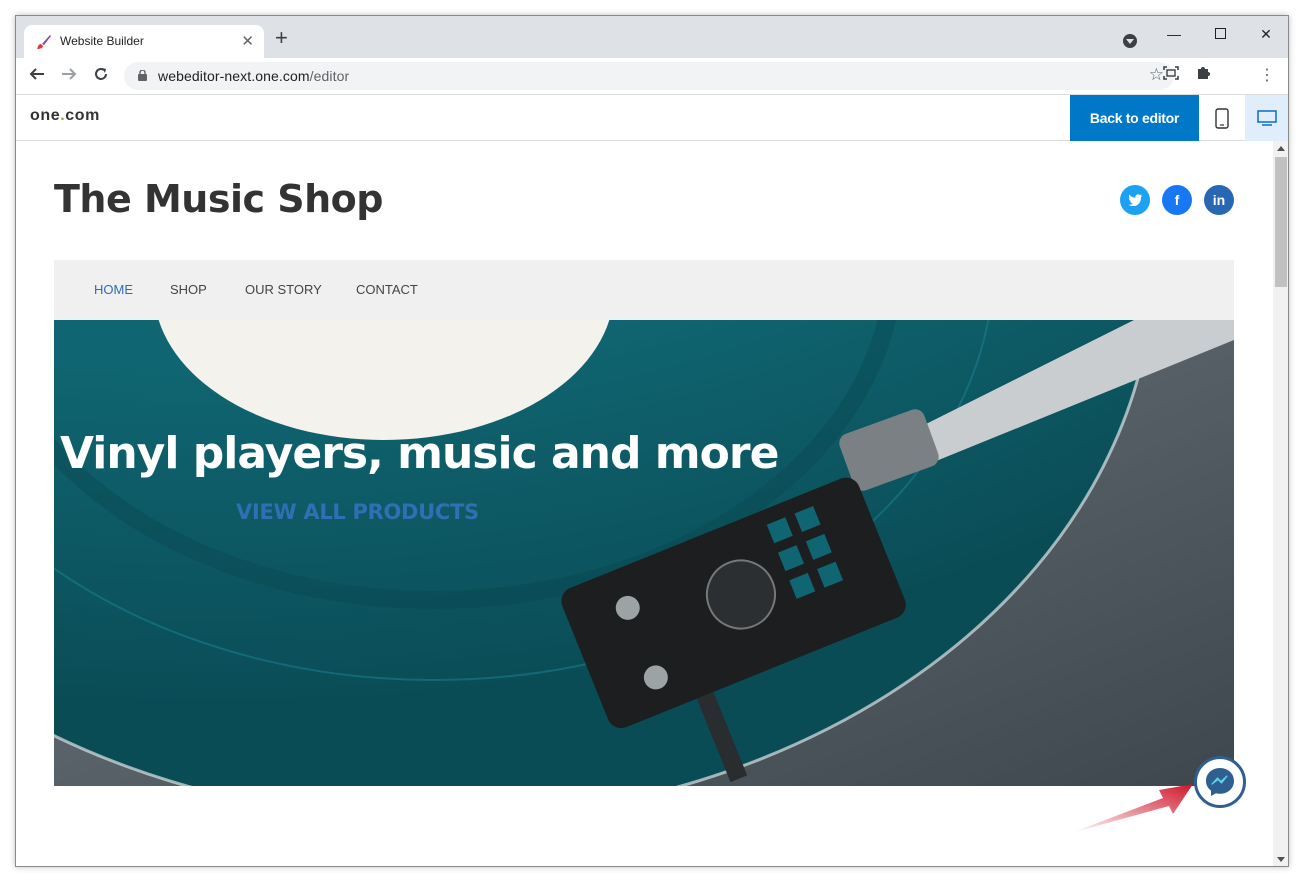 This screenshot has height=882, width=1304. Describe the element at coordinates (649, 76) in the screenshot. I see `address-bar: webeditor-next.one.com/editor ☆` at that location.